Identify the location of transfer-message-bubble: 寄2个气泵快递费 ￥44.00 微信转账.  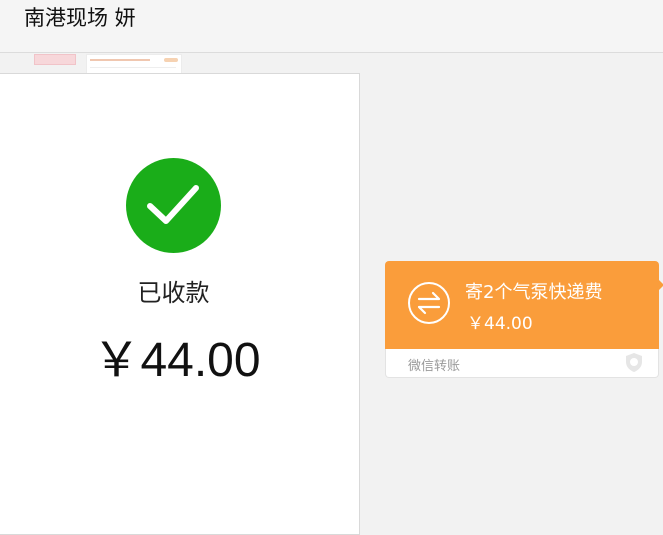
(524, 319).